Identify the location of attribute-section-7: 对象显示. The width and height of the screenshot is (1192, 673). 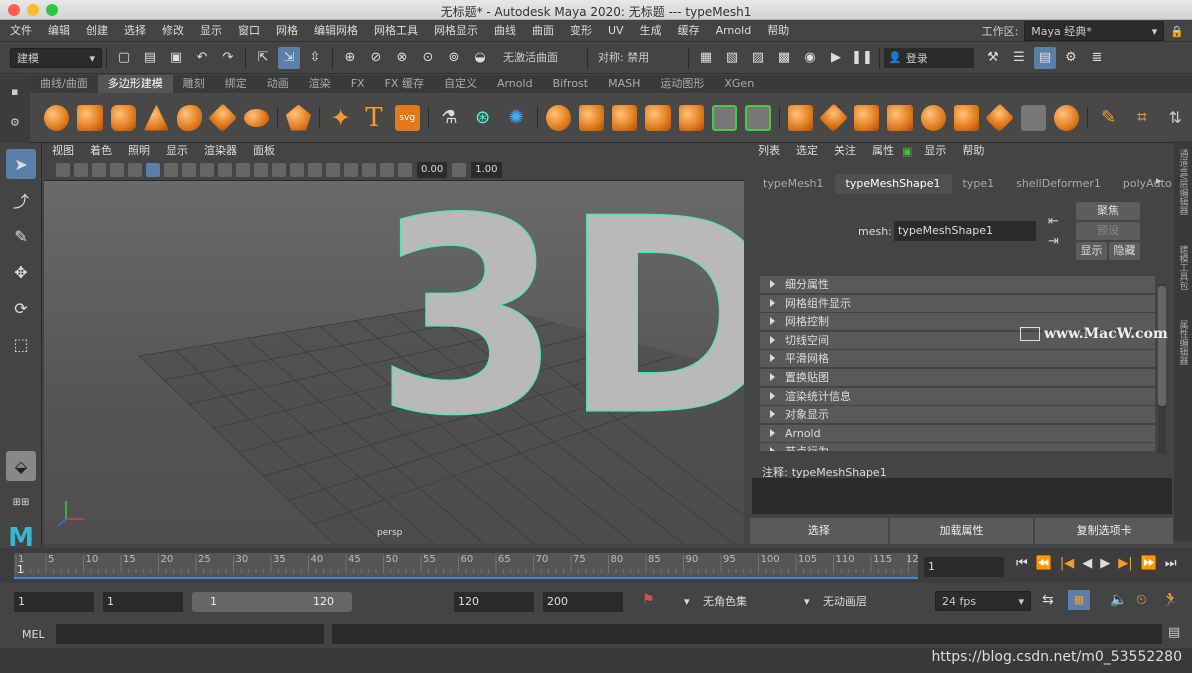
(957, 415).